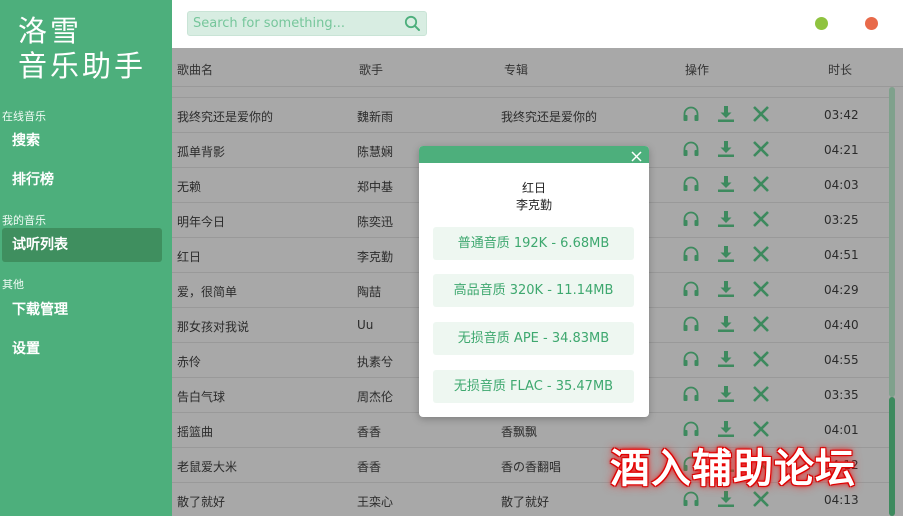 Image resolution: width=903 pixels, height=516 pixels. Describe the element at coordinates (841, 185) in the screenshot. I see `song-duration: 04:03` at that location.